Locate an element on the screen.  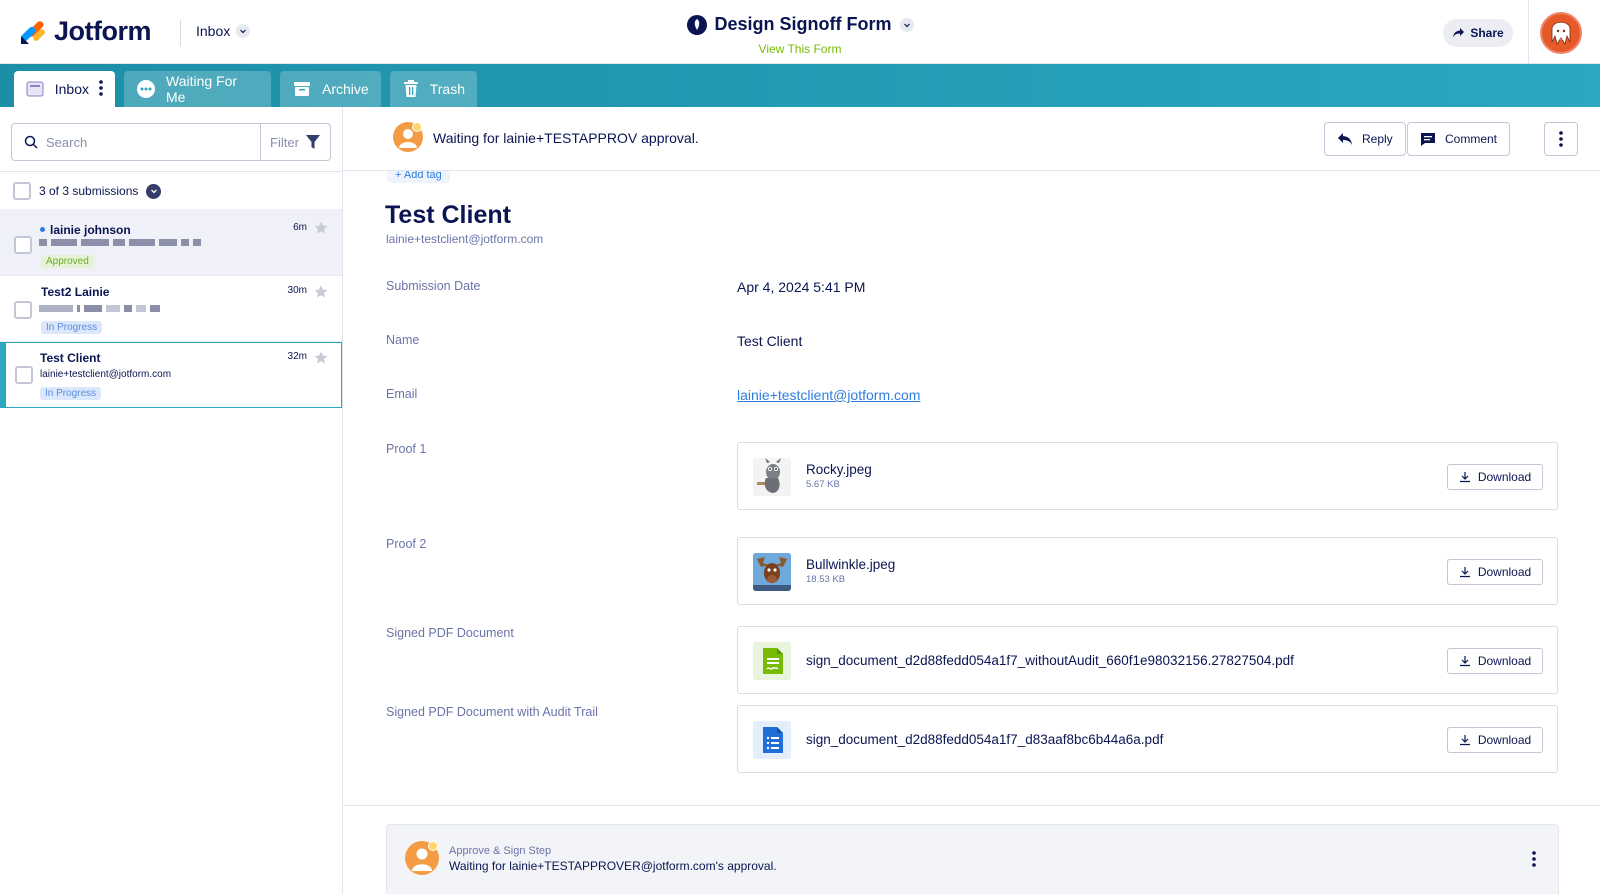
status-badge: Approved is located at coordinates (67, 261).